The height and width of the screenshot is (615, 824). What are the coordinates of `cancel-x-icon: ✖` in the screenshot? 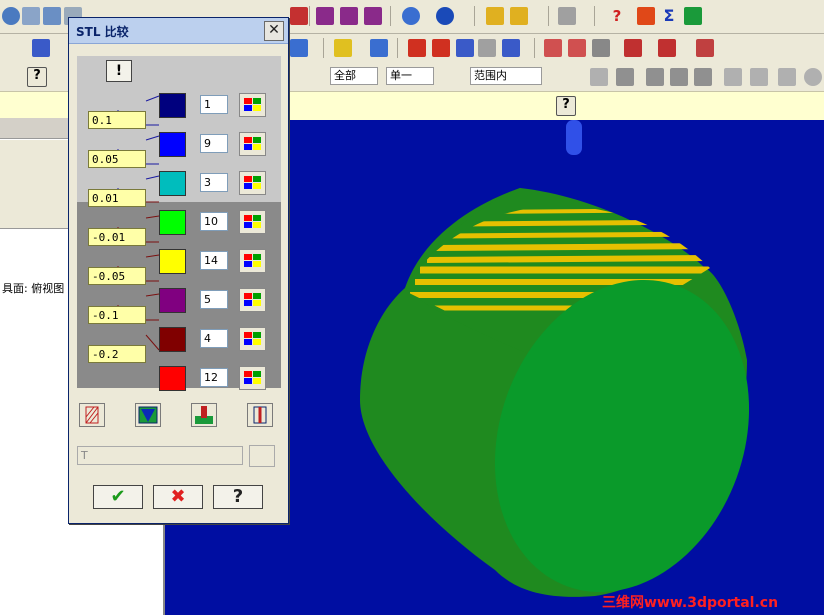 It's located at (178, 497).